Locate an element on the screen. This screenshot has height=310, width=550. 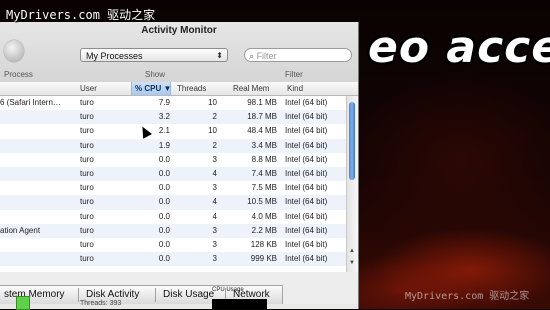
real-mem-cell: 999 KB is located at coordinates (263, 259).